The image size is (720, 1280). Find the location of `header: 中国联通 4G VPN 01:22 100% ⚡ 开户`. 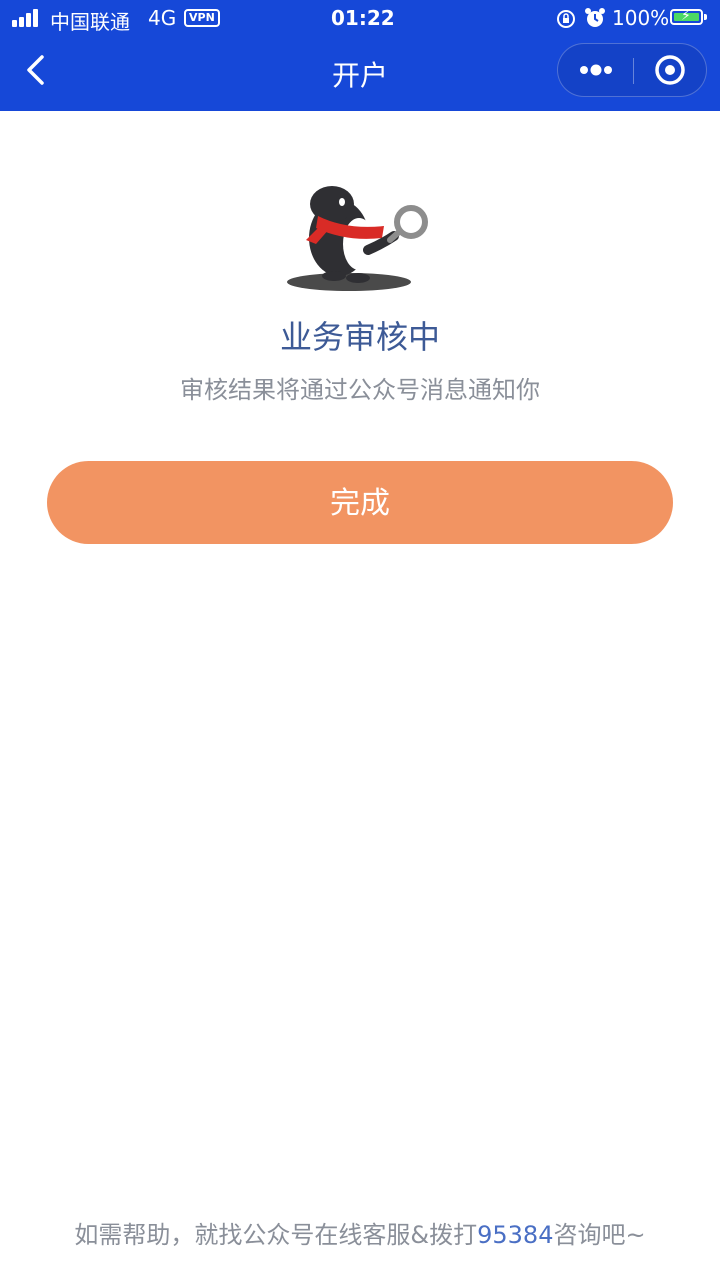

header: 中国联通 4G VPN 01:22 100% ⚡ 开户 is located at coordinates (360, 55).